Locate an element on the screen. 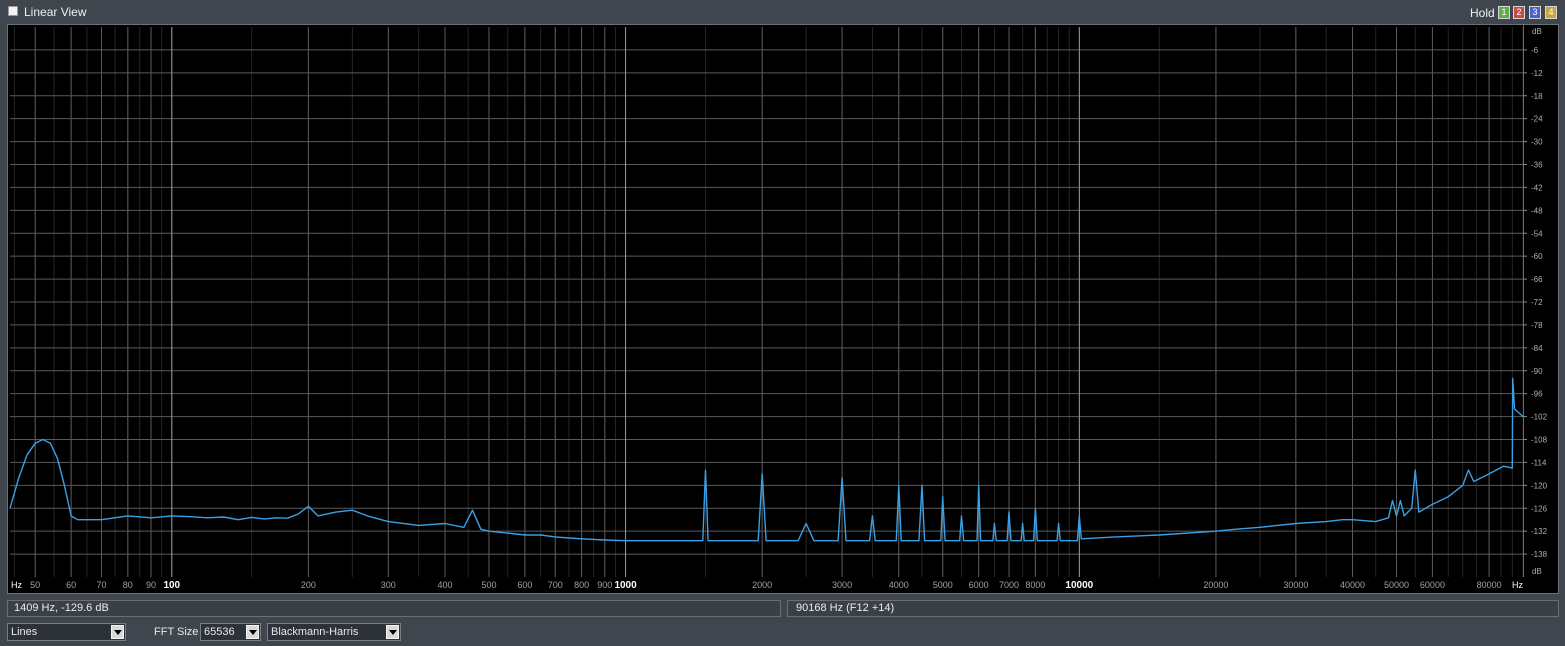 The image size is (1565, 646). y-tick-label: -24 is located at coordinates (1537, 119).